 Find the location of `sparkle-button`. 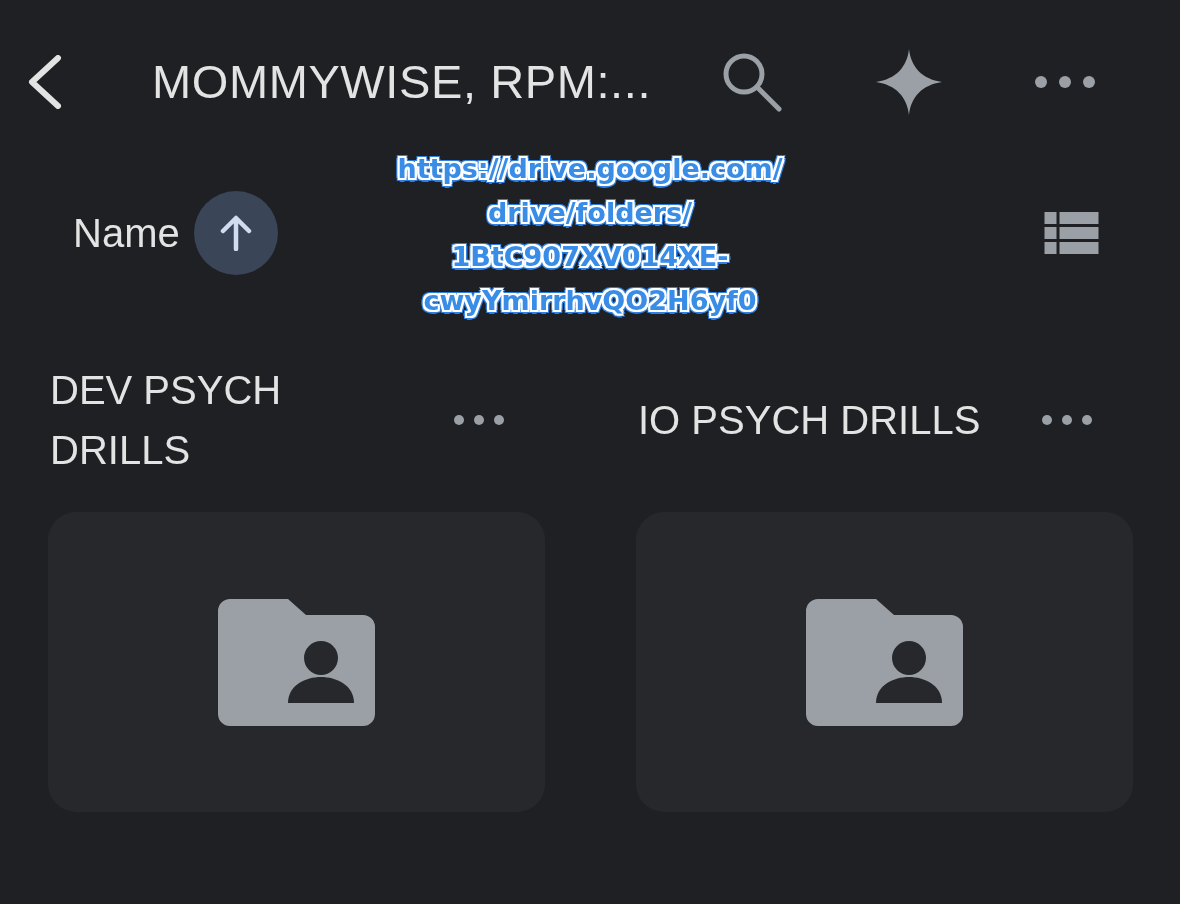

sparkle-button is located at coordinates (909, 82).